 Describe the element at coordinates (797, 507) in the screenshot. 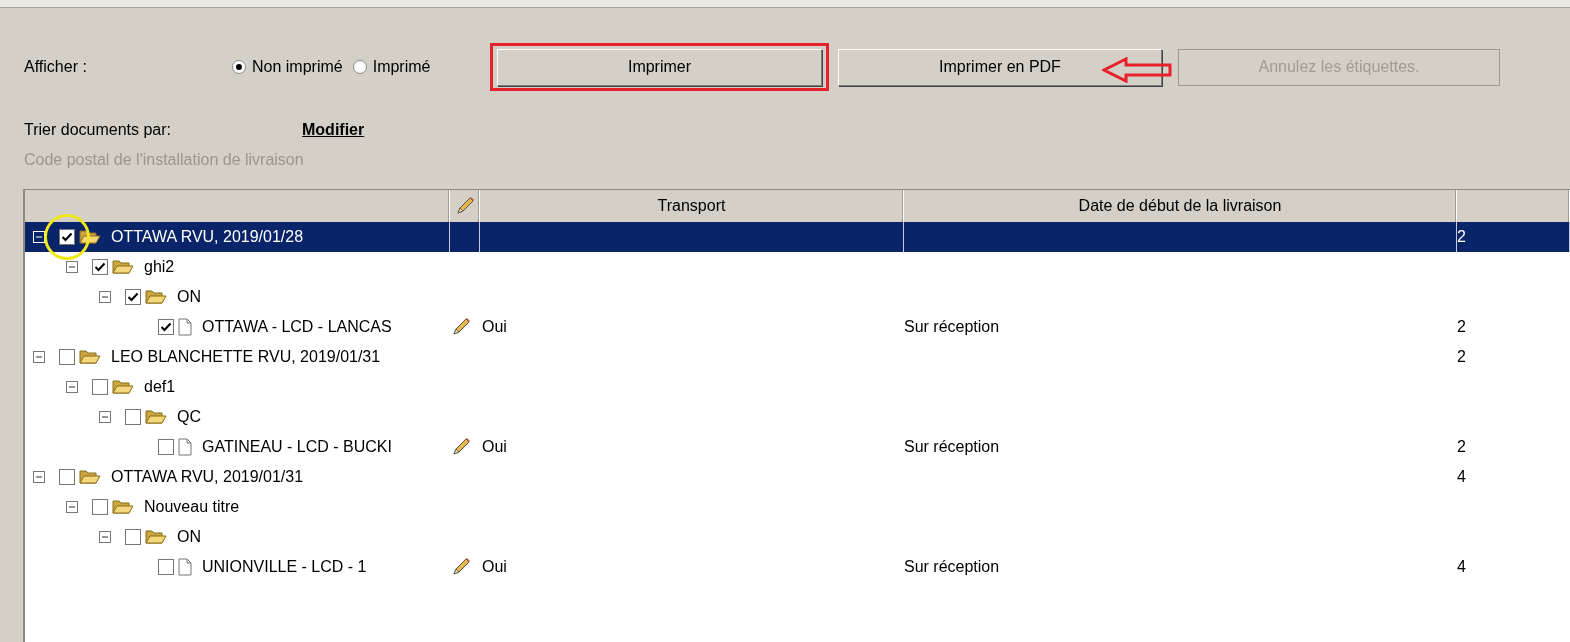

I see `tree-row: Nouveau titre` at that location.